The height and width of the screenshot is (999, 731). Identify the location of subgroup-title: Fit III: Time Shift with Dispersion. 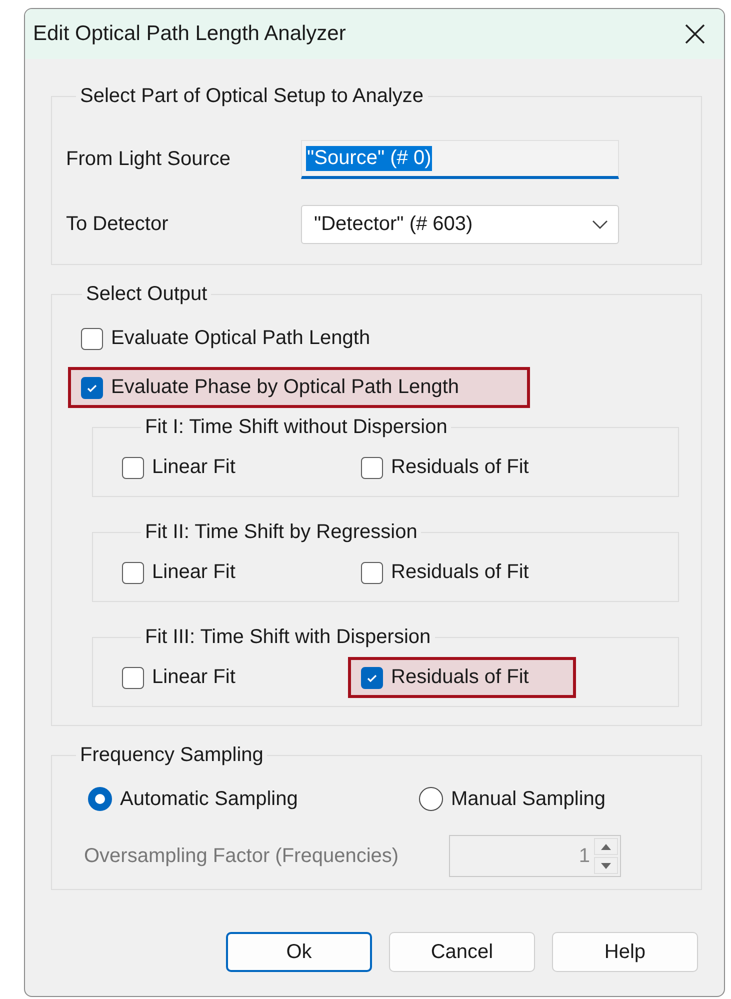
(288, 637).